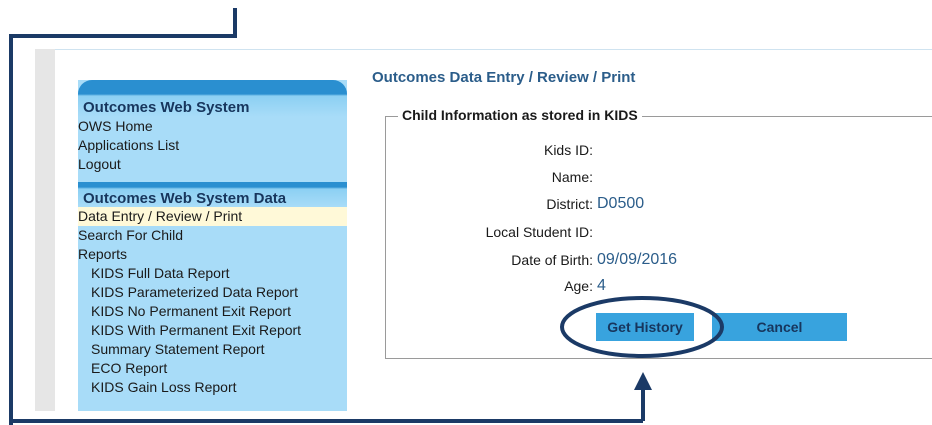  I want to click on sidebar-item-kids-parameterized-report: KIDS Parameterized Data Report, so click(212, 292).